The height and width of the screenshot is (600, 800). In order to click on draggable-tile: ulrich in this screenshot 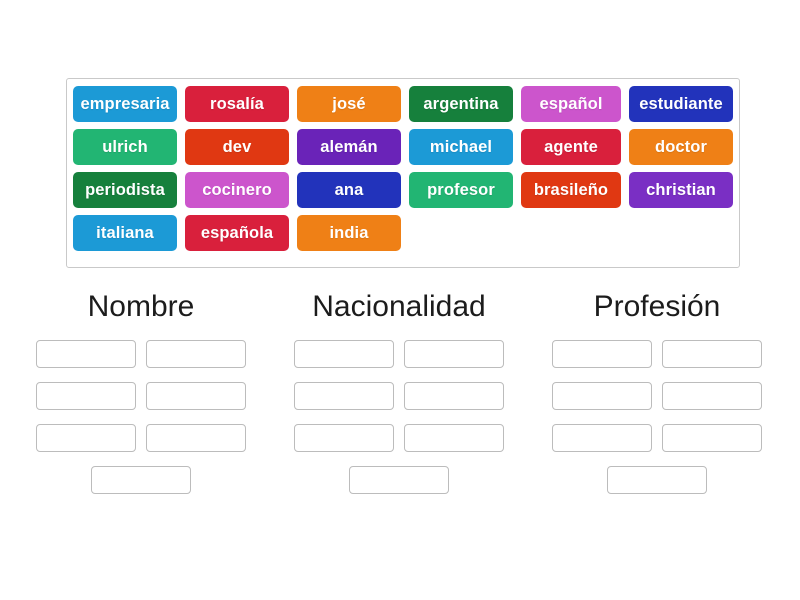, I will do `click(125, 147)`.